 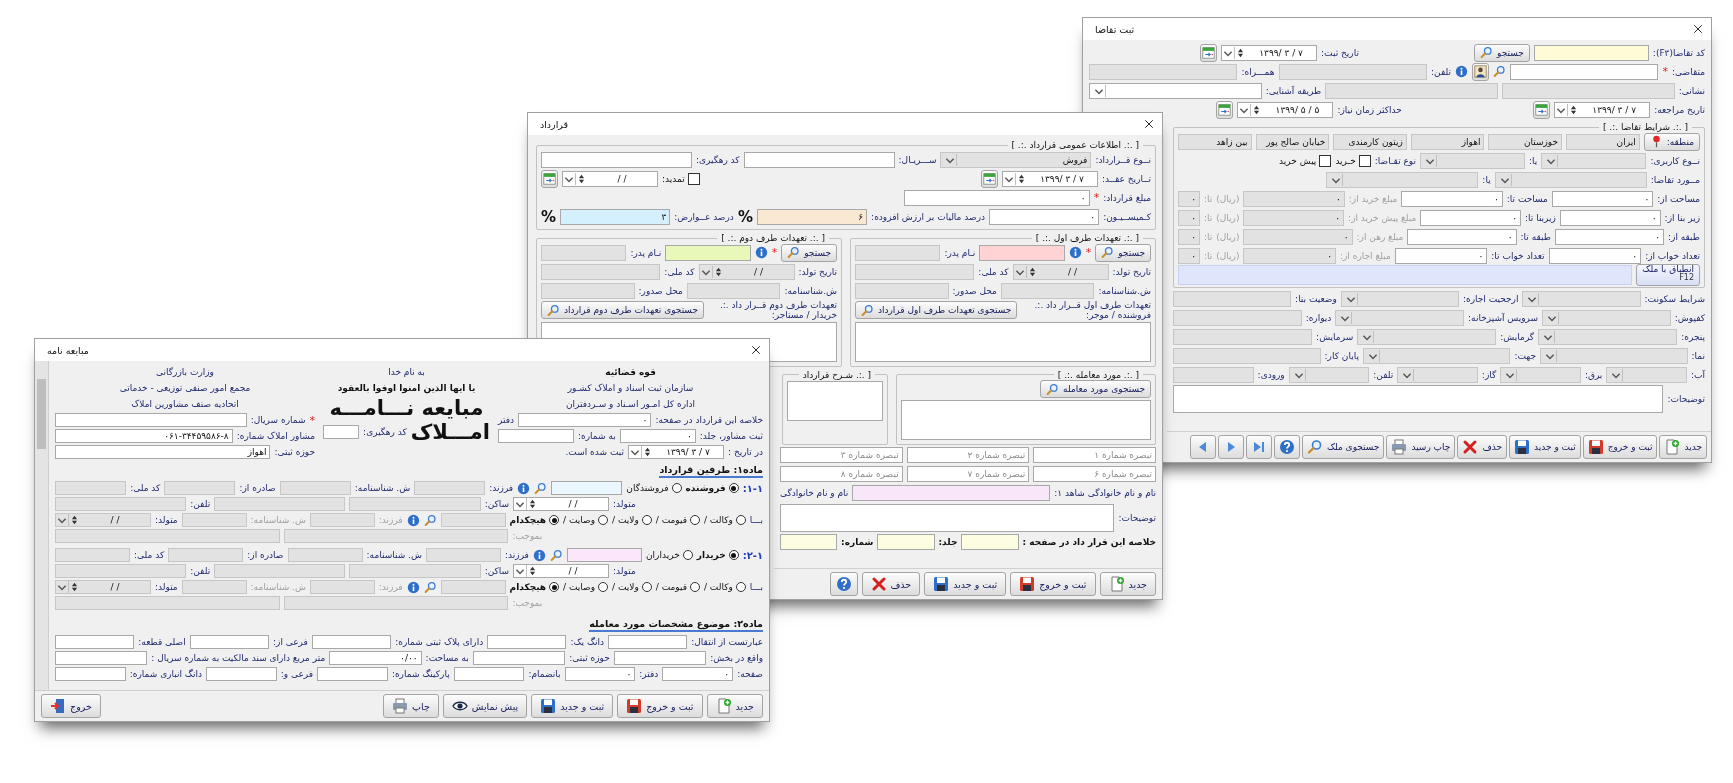 What do you see at coordinates (1340, 52) in the screenshot?
I see `field-label: تاریخ ثبت:` at bounding box center [1340, 52].